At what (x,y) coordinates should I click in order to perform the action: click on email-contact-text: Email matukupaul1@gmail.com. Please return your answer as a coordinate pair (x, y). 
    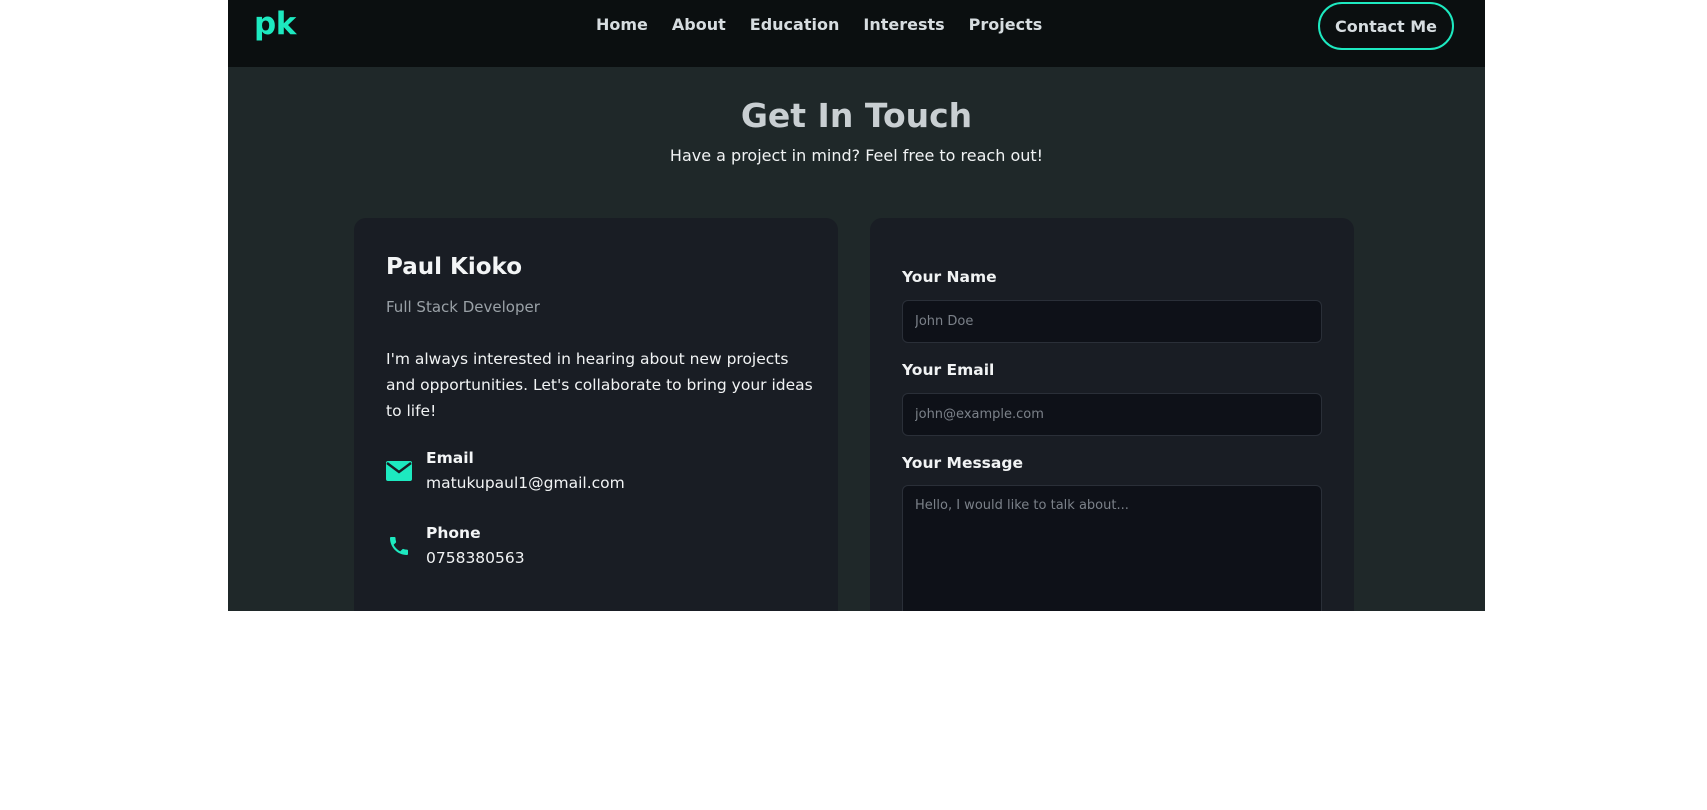
    Looking at the image, I should click on (525, 471).